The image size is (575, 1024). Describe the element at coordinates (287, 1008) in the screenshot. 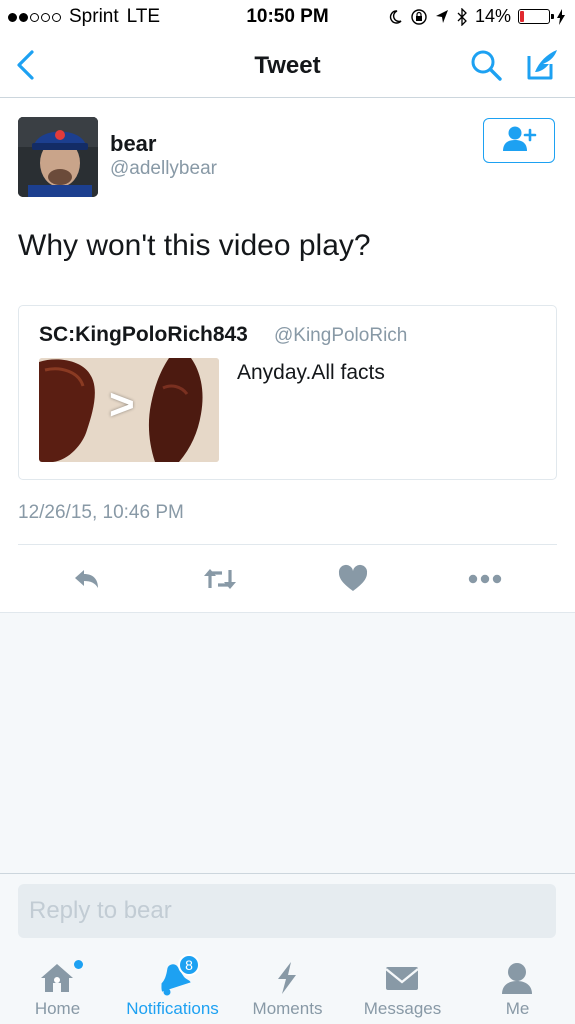

I see `tab-label: Moments` at that location.